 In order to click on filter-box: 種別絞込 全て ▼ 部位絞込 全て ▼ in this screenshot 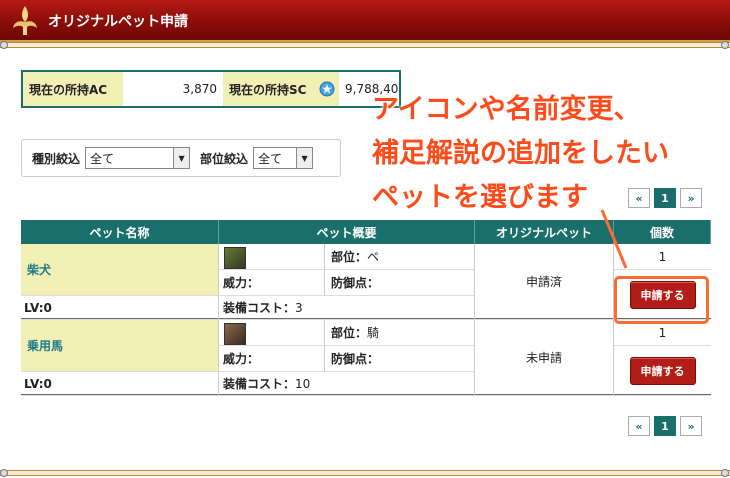, I will do `click(181, 158)`.